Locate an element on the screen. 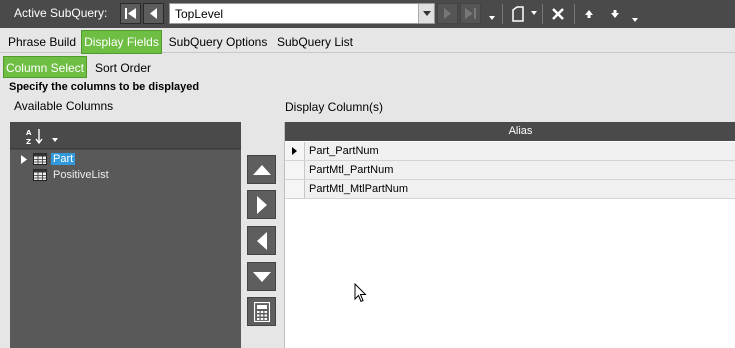  prev-icon is located at coordinates (153, 13).